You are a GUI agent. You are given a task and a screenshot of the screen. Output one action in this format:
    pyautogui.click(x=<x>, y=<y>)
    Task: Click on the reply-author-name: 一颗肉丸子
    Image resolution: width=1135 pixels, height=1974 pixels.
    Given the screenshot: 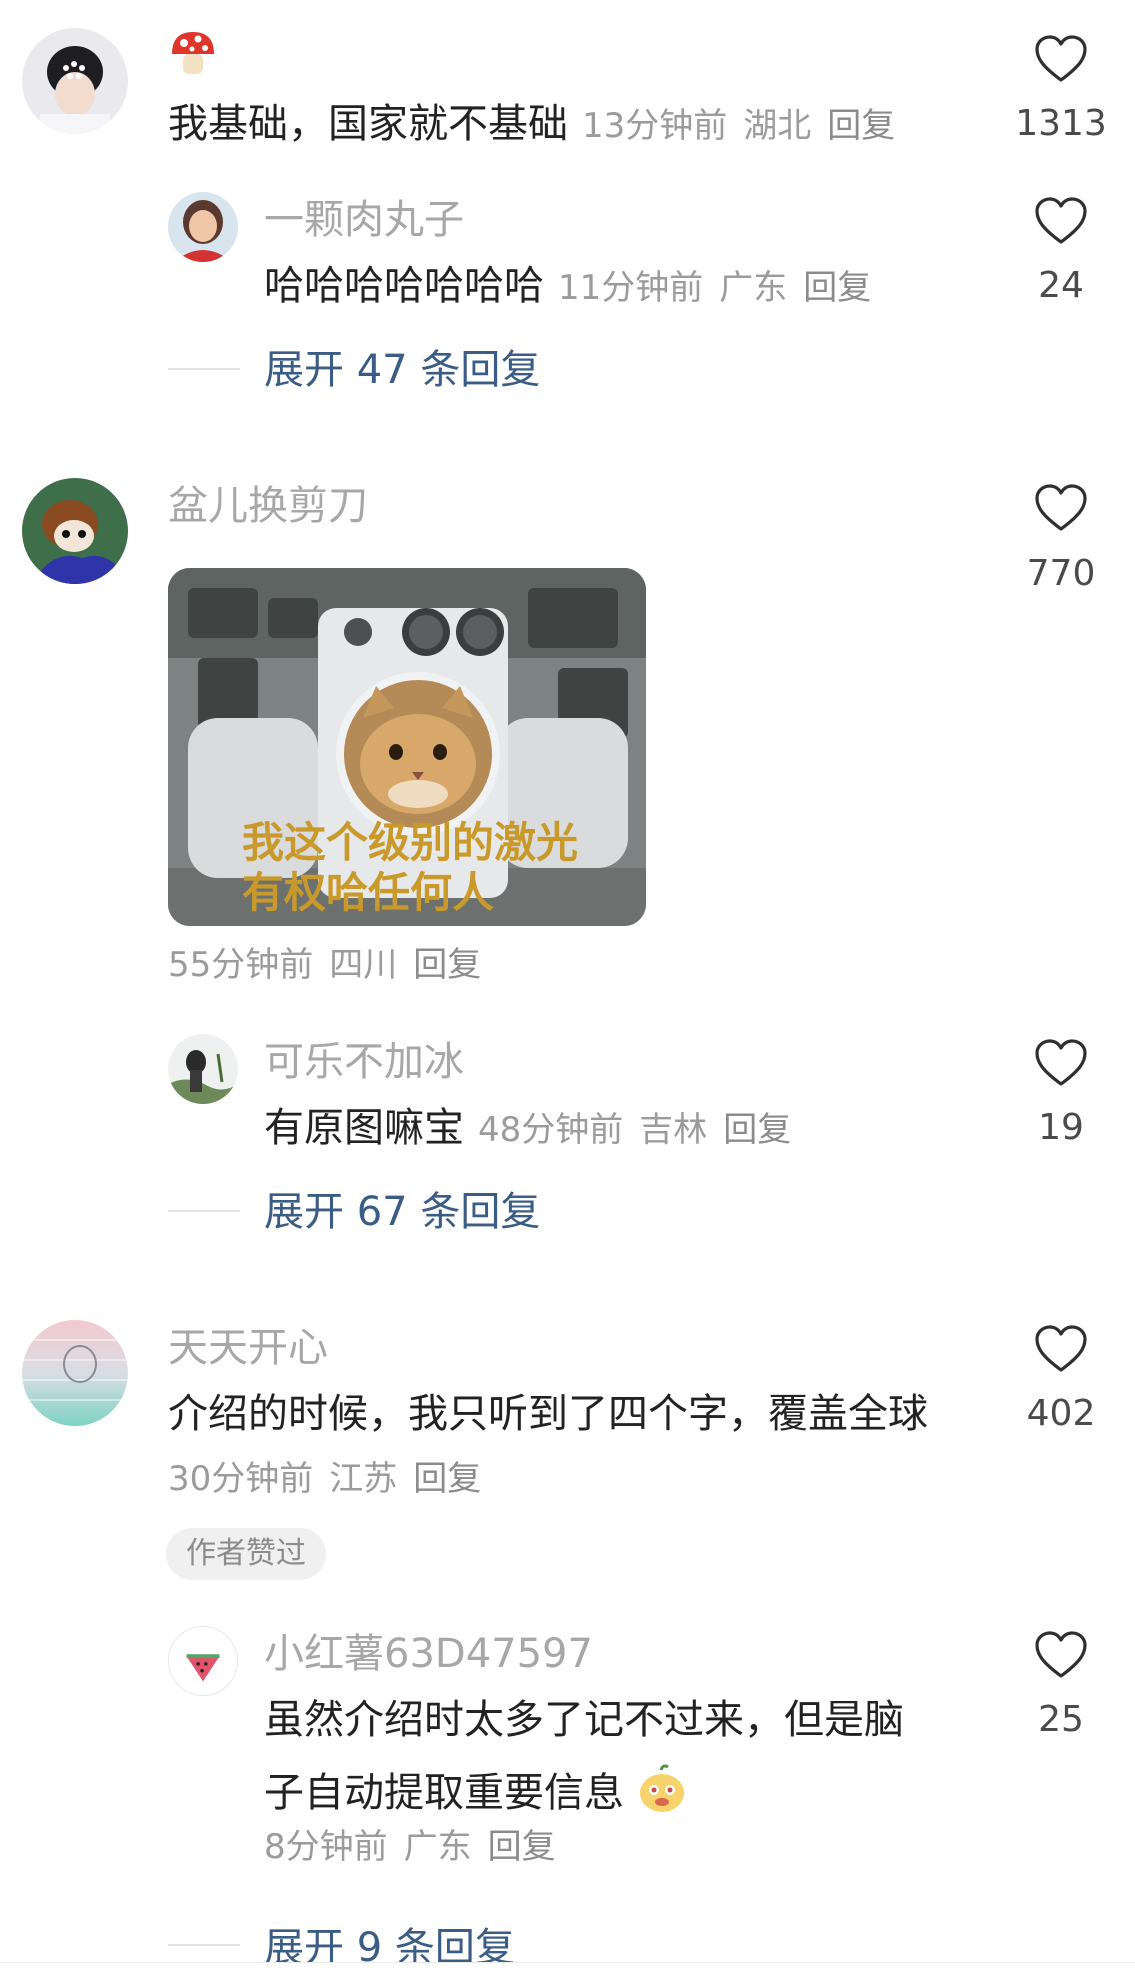 What is the action you would take?
    pyautogui.click(x=364, y=220)
    